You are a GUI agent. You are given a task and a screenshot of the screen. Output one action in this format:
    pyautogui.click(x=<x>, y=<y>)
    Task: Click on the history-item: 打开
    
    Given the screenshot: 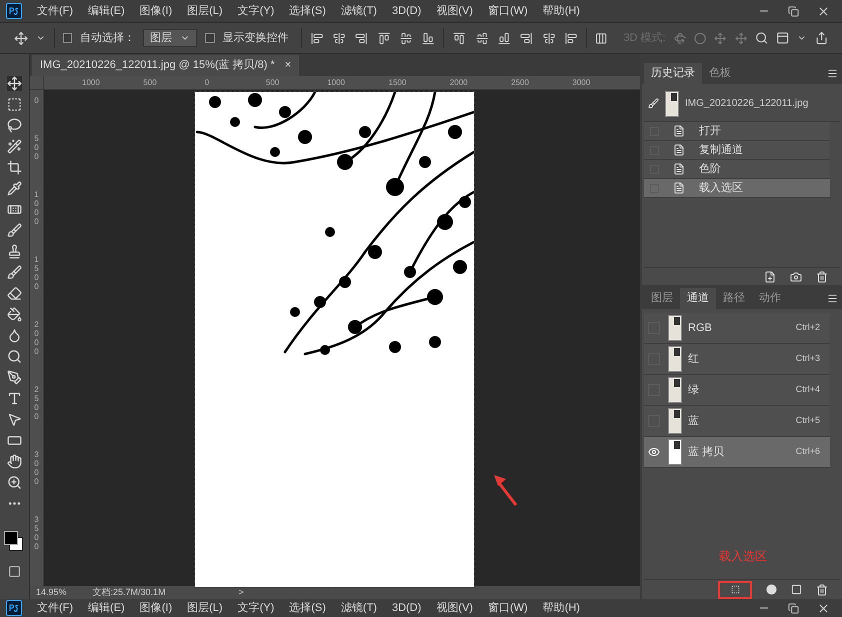 What is the action you would take?
    pyautogui.click(x=737, y=131)
    